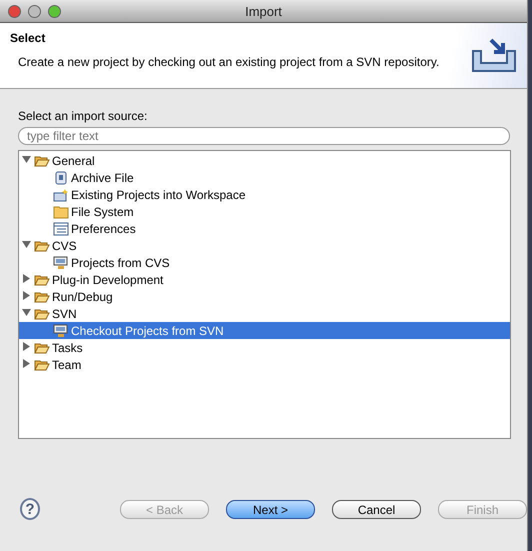 Image resolution: width=532 pixels, height=551 pixels. I want to click on wizard-button: Next >, so click(270, 509).